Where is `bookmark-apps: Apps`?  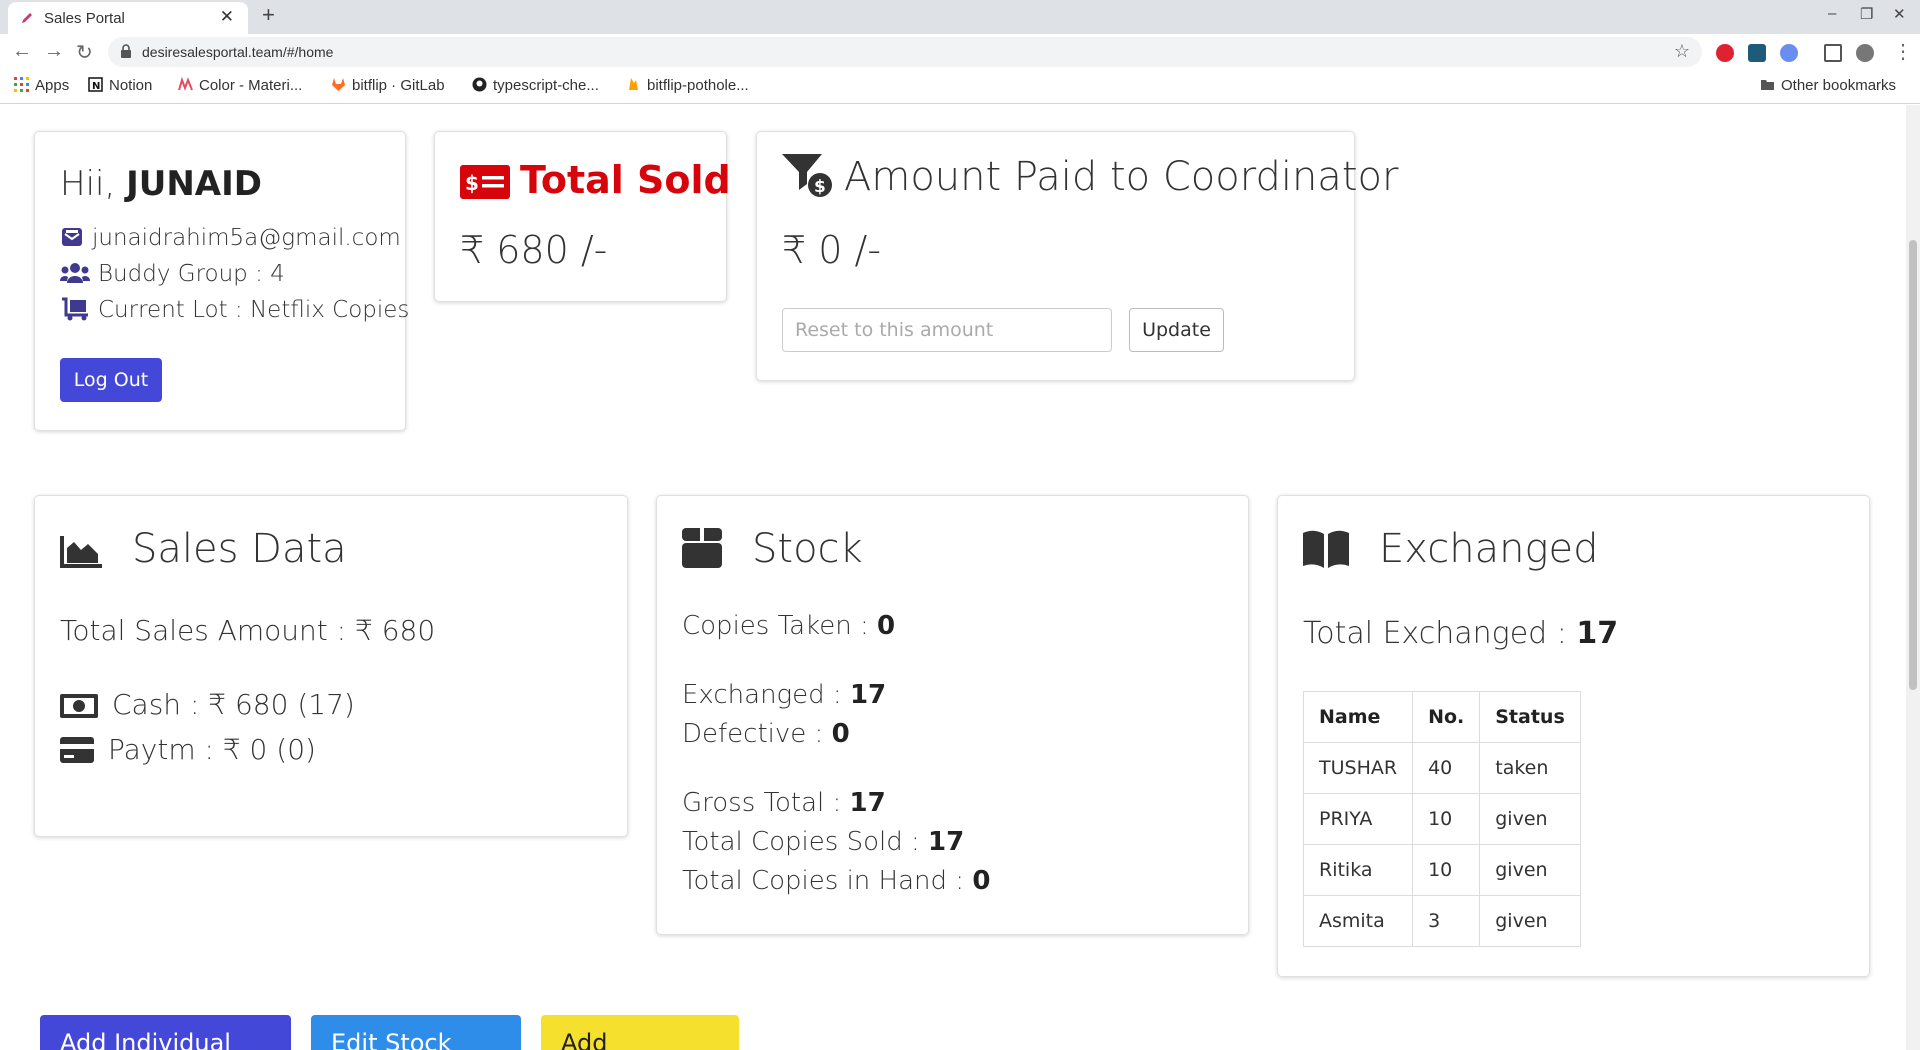 bookmark-apps: Apps is located at coordinates (41, 85).